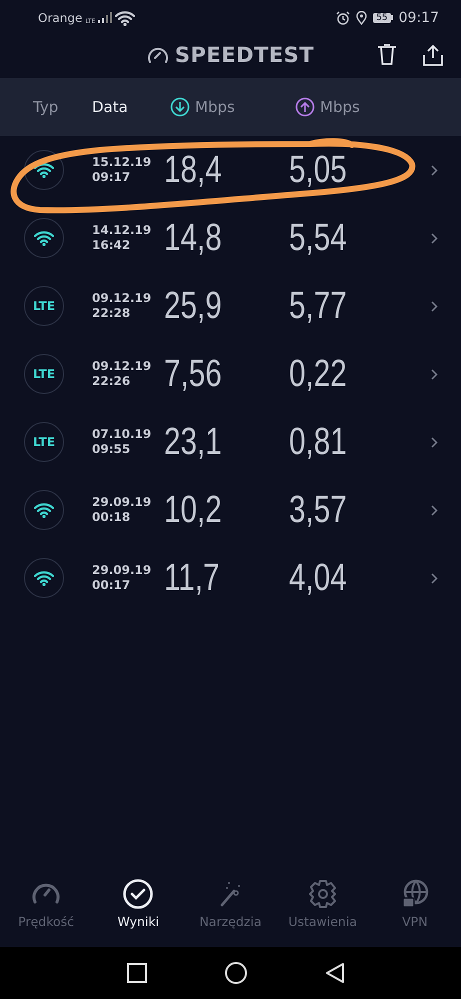  What do you see at coordinates (122, 306) in the screenshot?
I see `test-datetime: 09.12.19 22:28` at bounding box center [122, 306].